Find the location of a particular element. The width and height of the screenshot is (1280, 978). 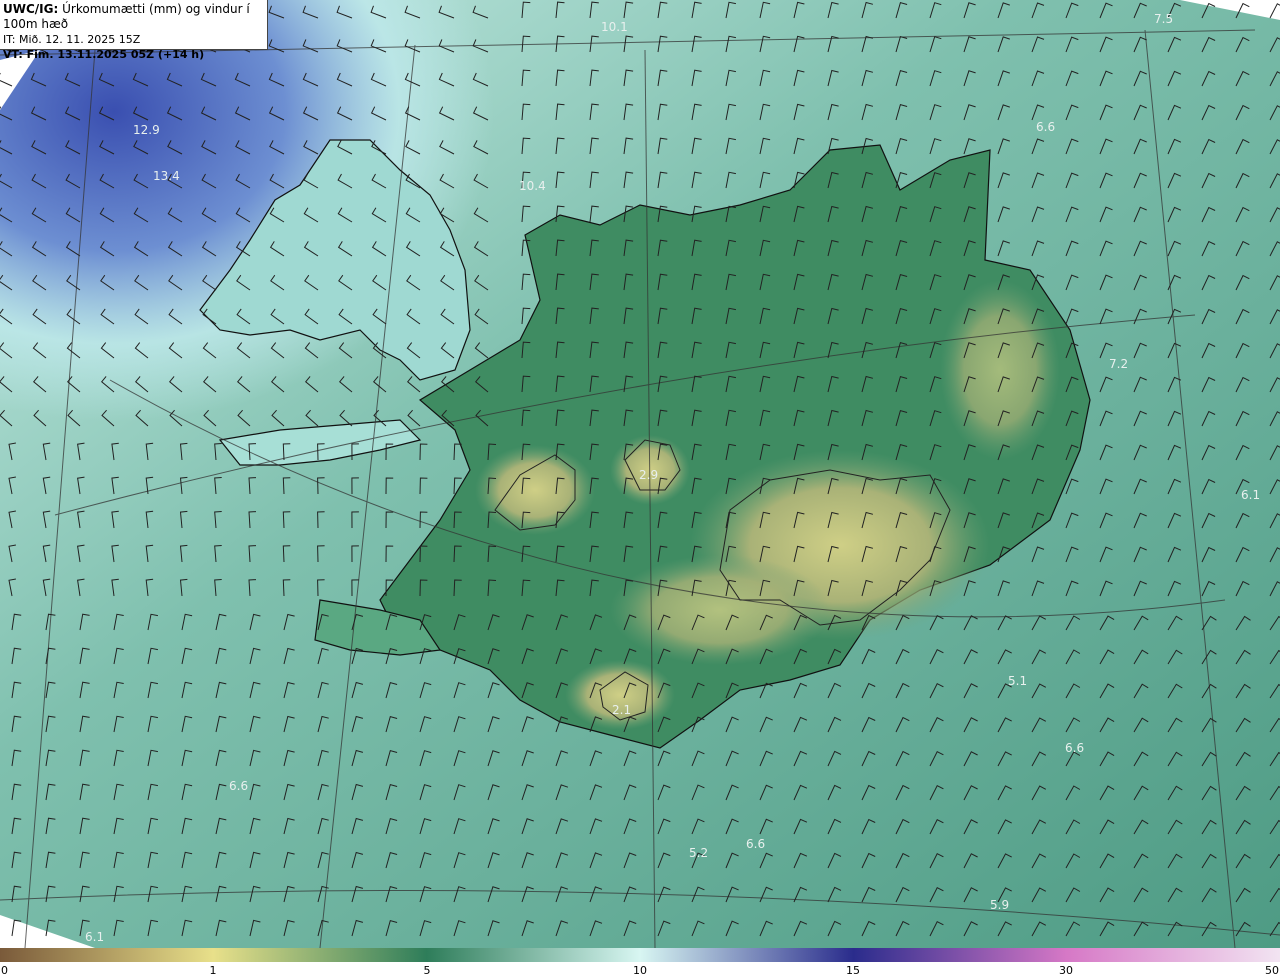

value-label: 5.2 is located at coordinates (698, 853).